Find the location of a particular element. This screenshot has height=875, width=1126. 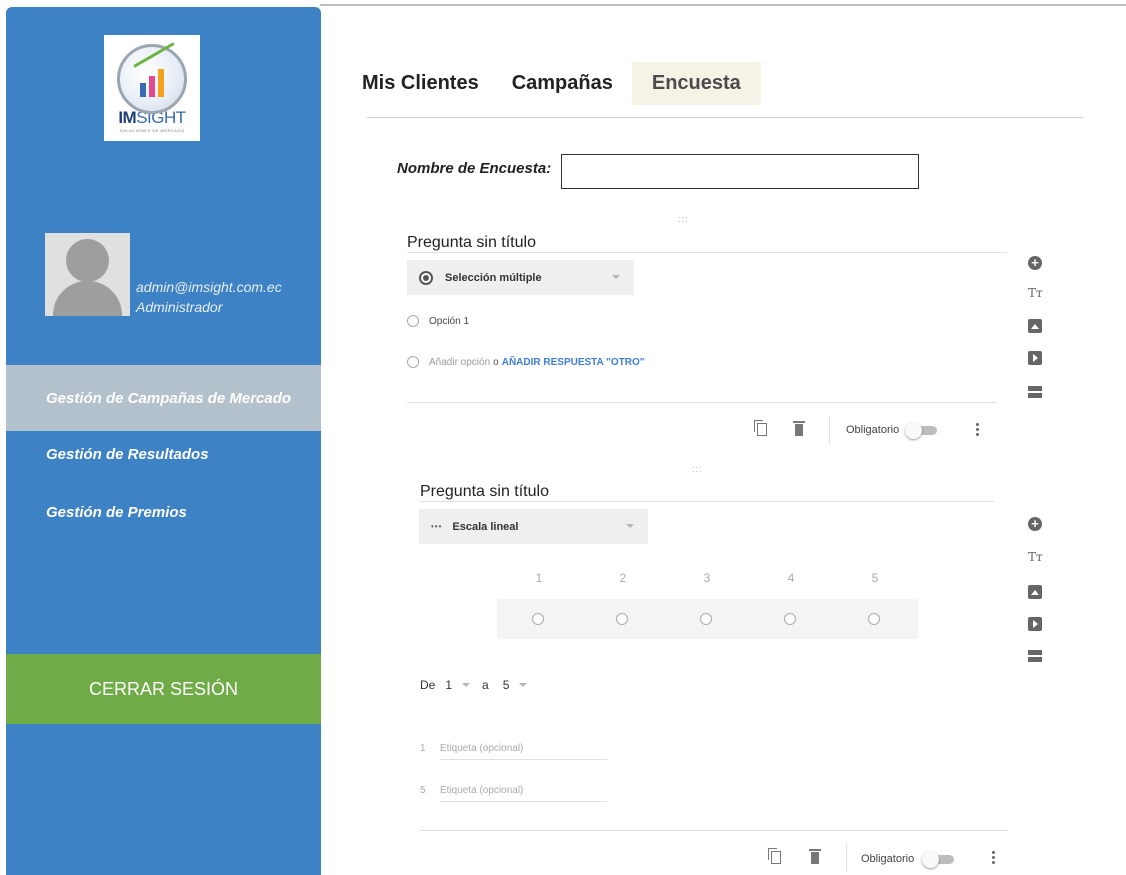

label-index: 1 is located at coordinates (423, 748).